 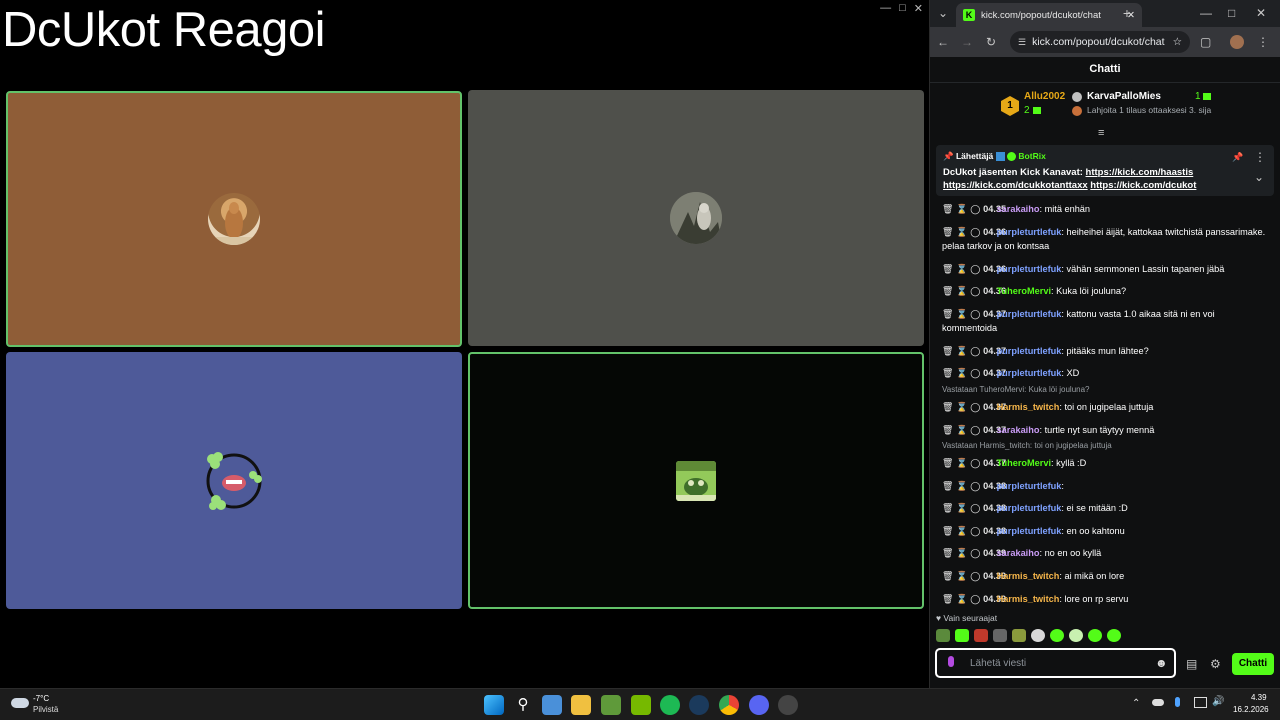 What do you see at coordinates (1024, 463) in the screenshot?
I see `message-username: TuheroMervi` at bounding box center [1024, 463].